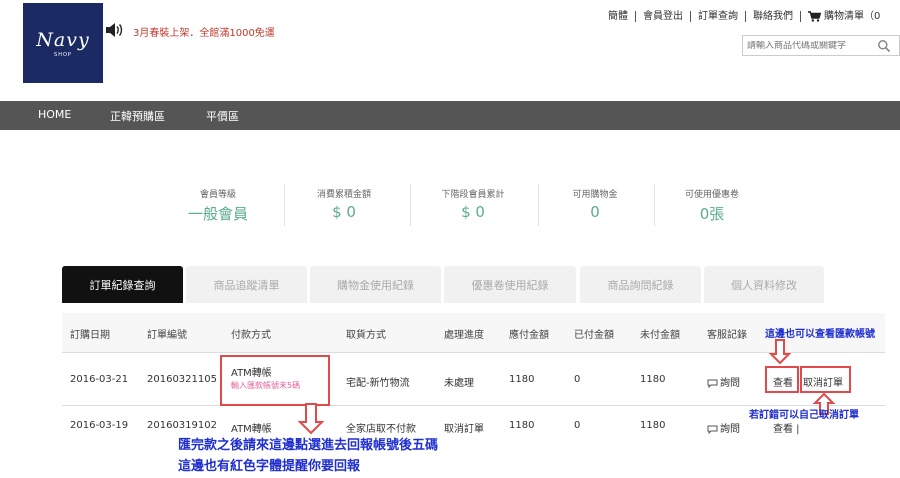 This screenshot has height=478, width=900. I want to click on payment-highlight-box, so click(275, 380).